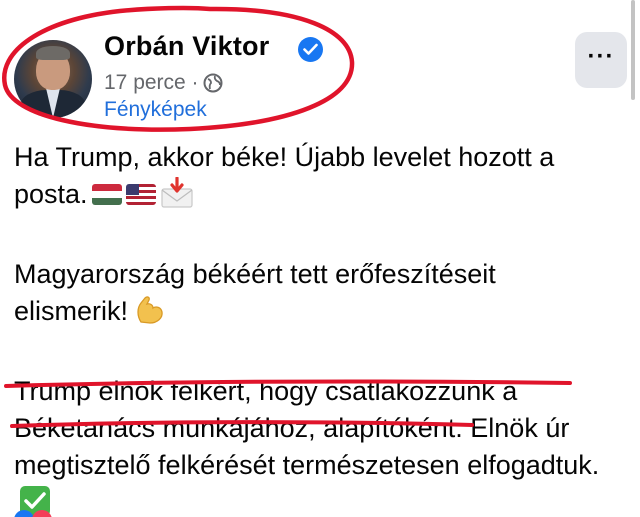 This screenshot has height=517, width=640. Describe the element at coordinates (106, 194) in the screenshot. I see `hungary-flag-icon` at that location.